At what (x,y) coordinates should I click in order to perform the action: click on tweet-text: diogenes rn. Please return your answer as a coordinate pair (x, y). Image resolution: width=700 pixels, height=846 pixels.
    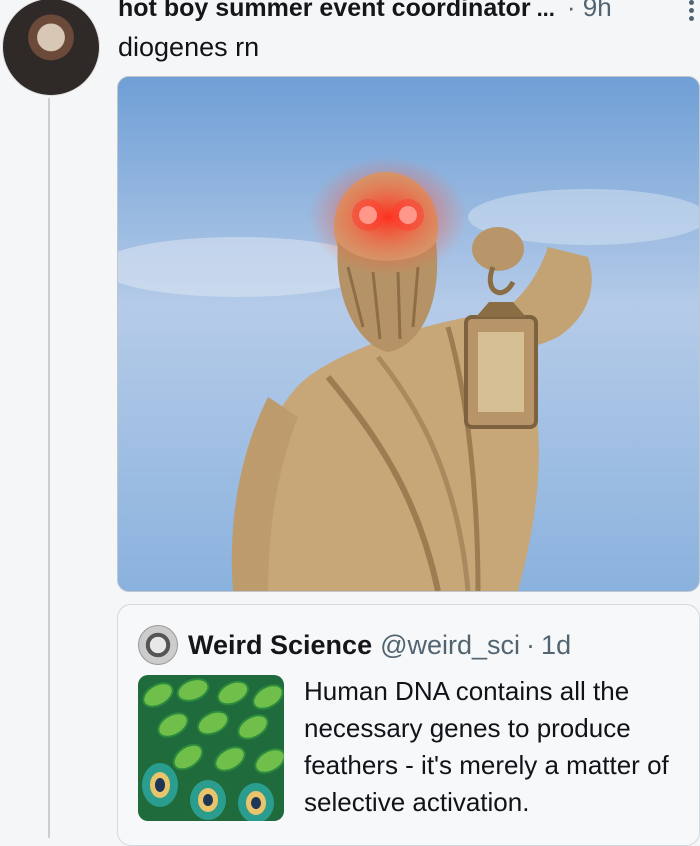
    Looking at the image, I should click on (189, 47).